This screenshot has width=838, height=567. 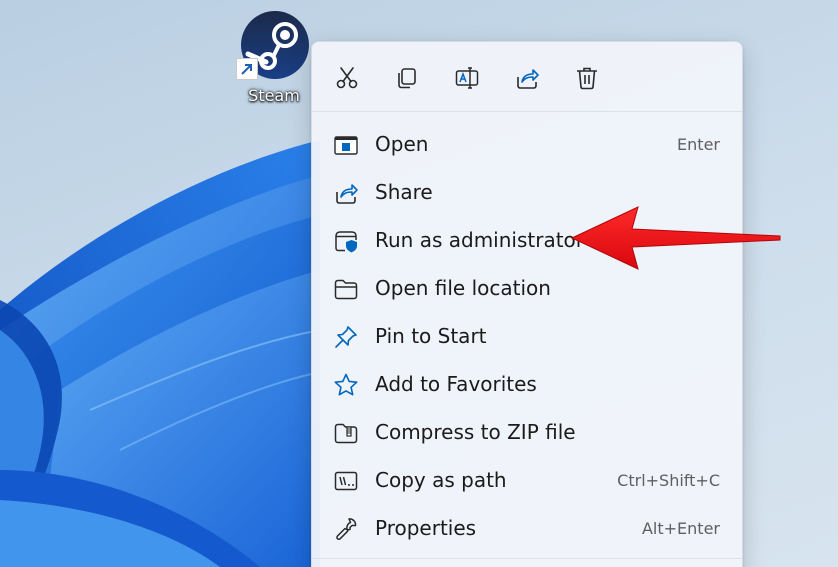 I want to click on zip-folder-icon, so click(x=346, y=433).